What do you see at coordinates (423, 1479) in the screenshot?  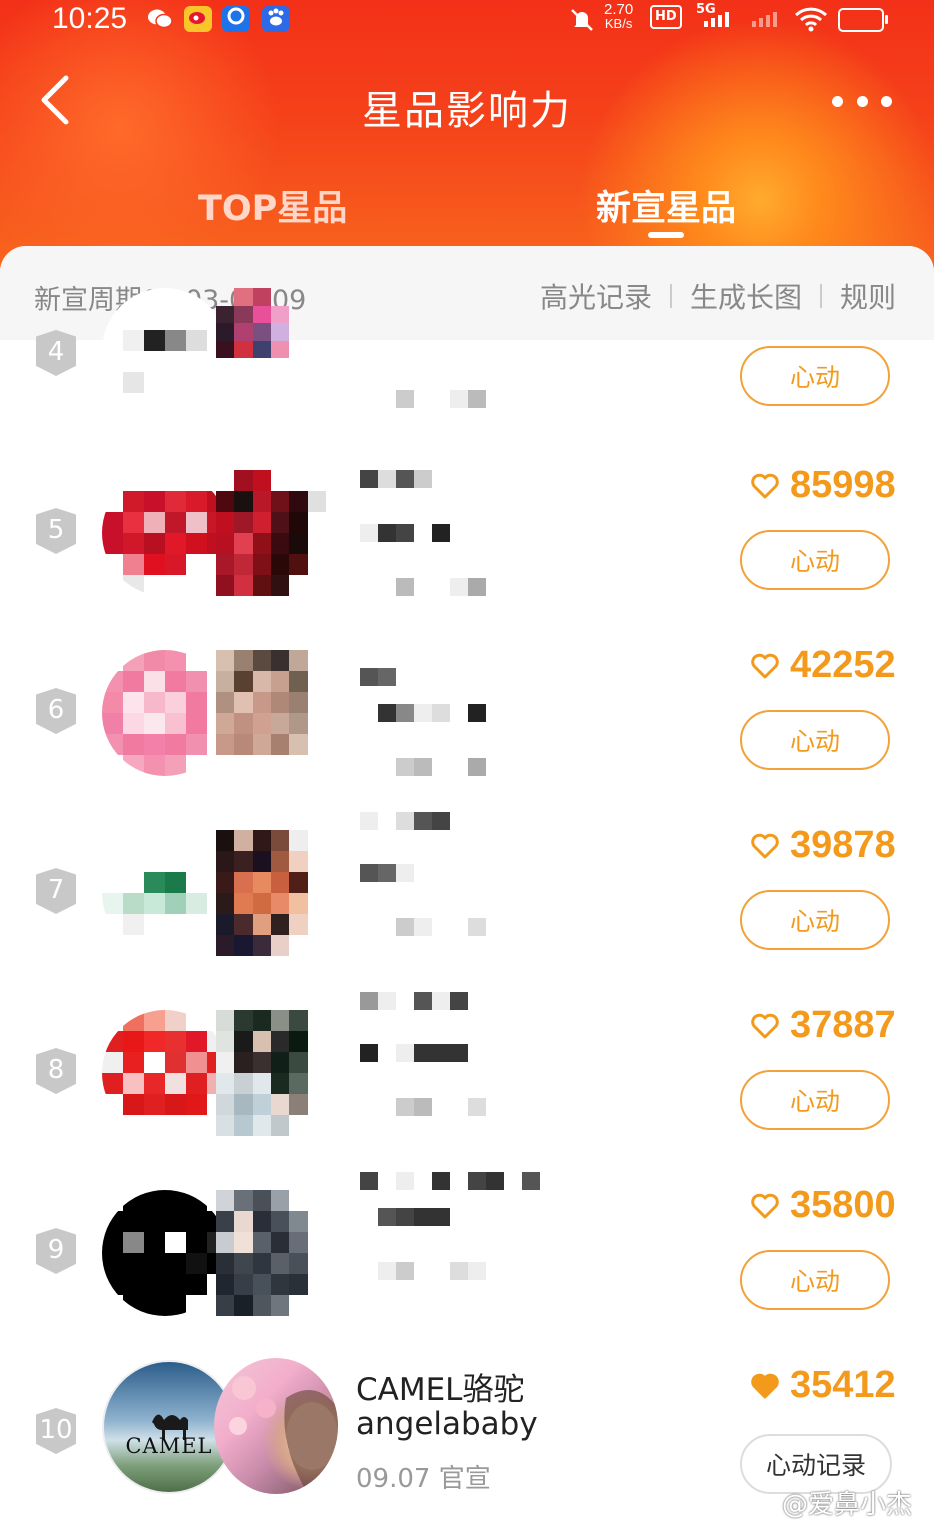 I see `announce-date: 09.07 官宣` at bounding box center [423, 1479].